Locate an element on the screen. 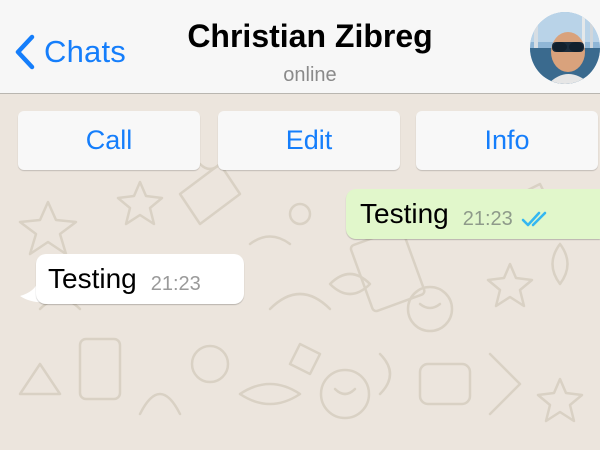  avatar-photo is located at coordinates (565, 48).